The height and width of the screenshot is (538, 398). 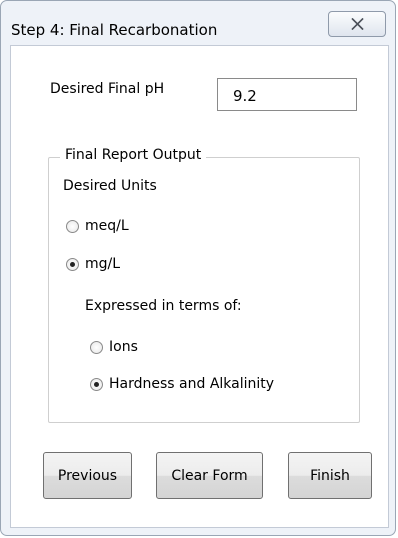 I want to click on previous-button: Previous, so click(x=87, y=475).